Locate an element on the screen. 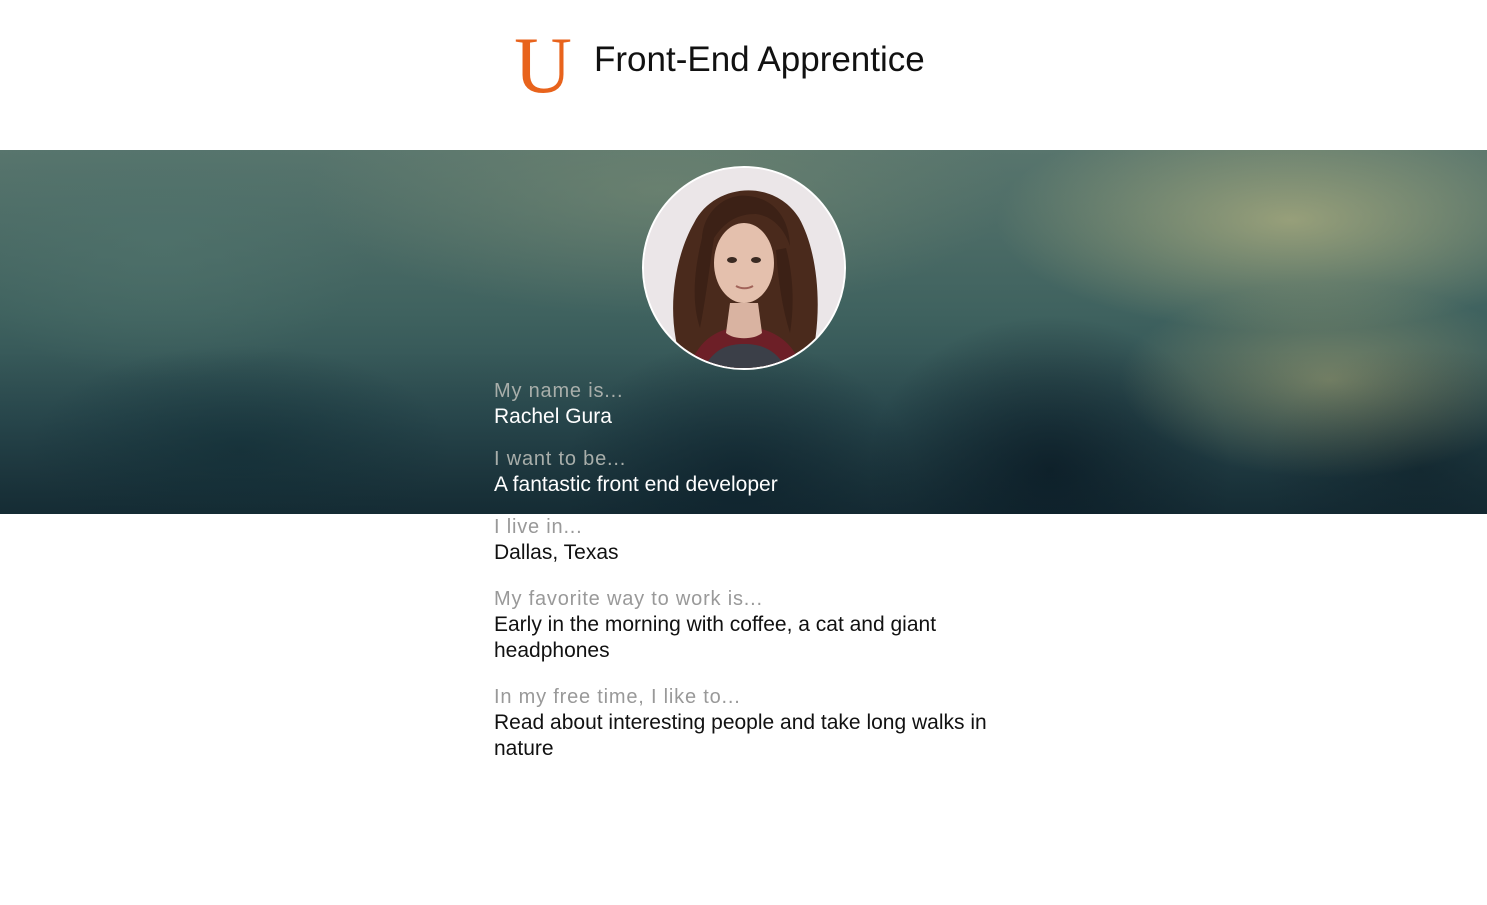 This screenshot has width=1487, height=905. logo-letter: U is located at coordinates (543, 64).